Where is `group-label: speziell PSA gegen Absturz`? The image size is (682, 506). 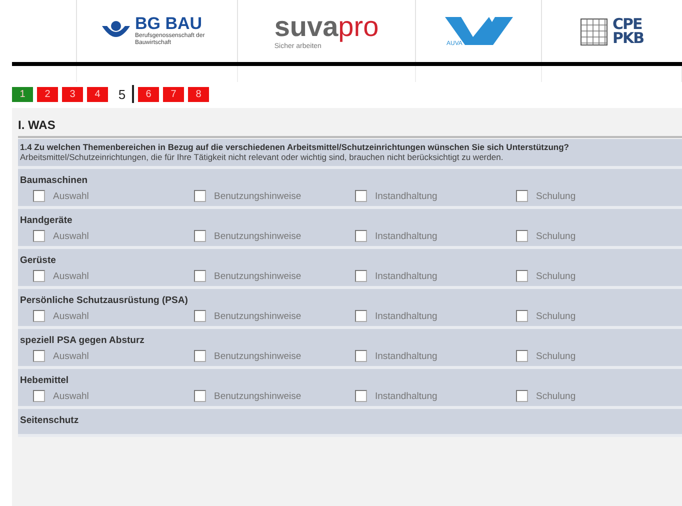 group-label: speziell PSA gegen Absturz is located at coordinates (83, 340).